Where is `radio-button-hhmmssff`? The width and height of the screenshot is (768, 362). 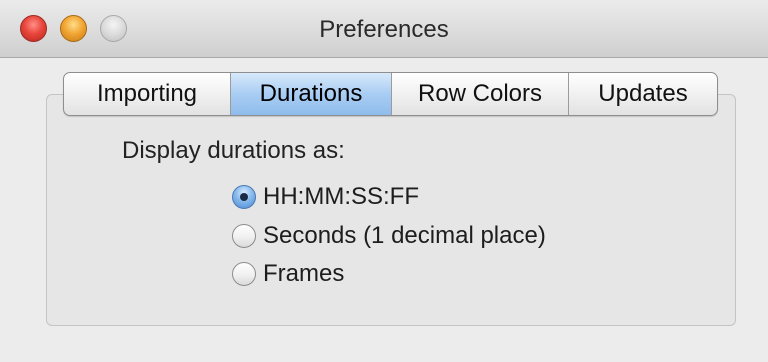 radio-button-hhmmssff is located at coordinates (244, 197).